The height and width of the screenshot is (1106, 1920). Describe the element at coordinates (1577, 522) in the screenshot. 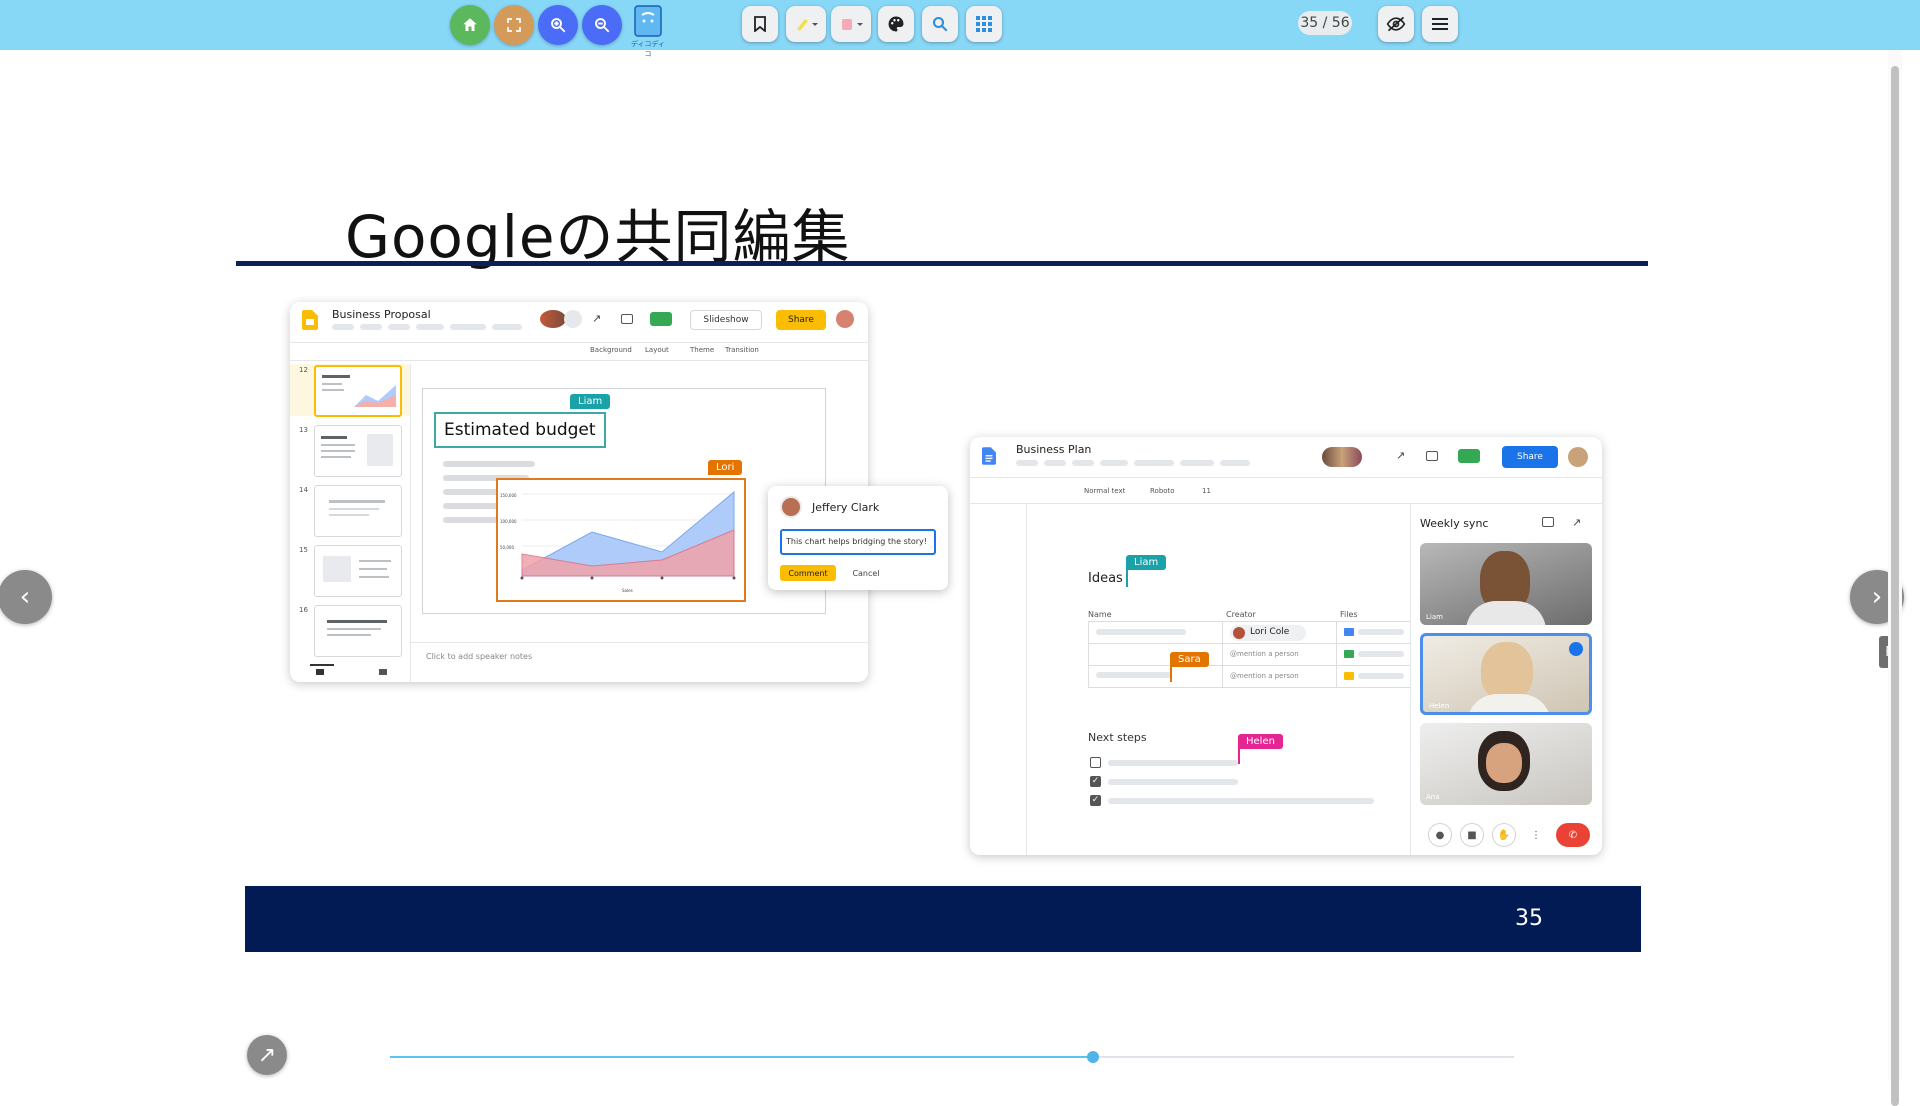

I see `open-external-icon: ↗` at that location.